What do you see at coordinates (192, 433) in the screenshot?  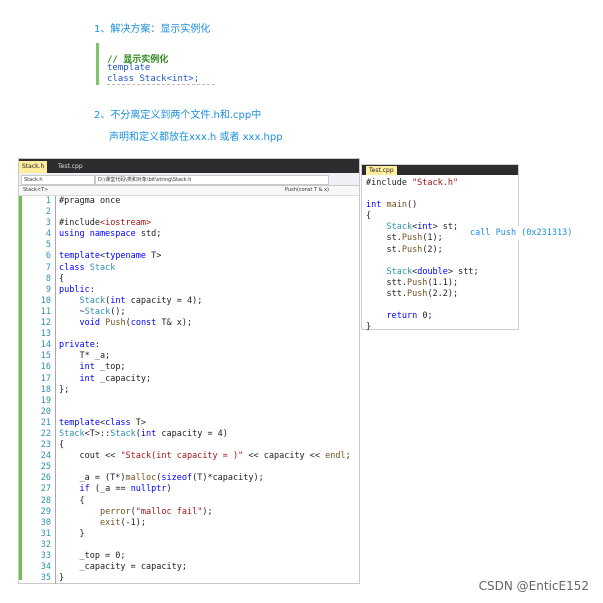 I see `code-token: capacity = 4)` at bounding box center [192, 433].